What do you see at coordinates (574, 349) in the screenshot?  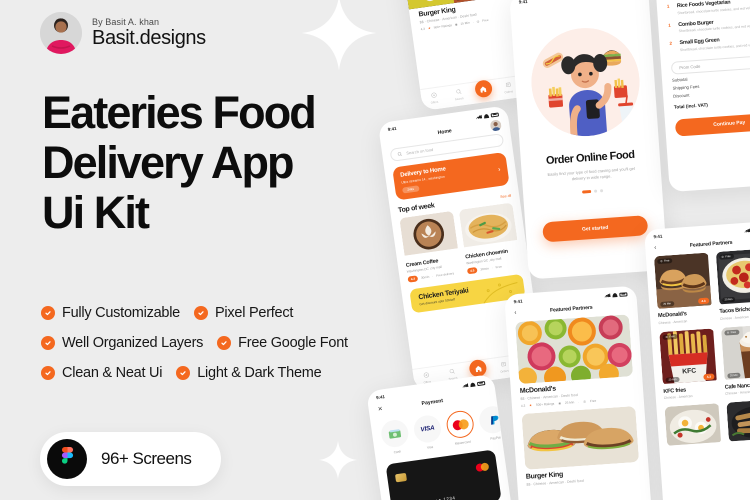 I see `featured-image-citrus` at bounding box center [574, 349].